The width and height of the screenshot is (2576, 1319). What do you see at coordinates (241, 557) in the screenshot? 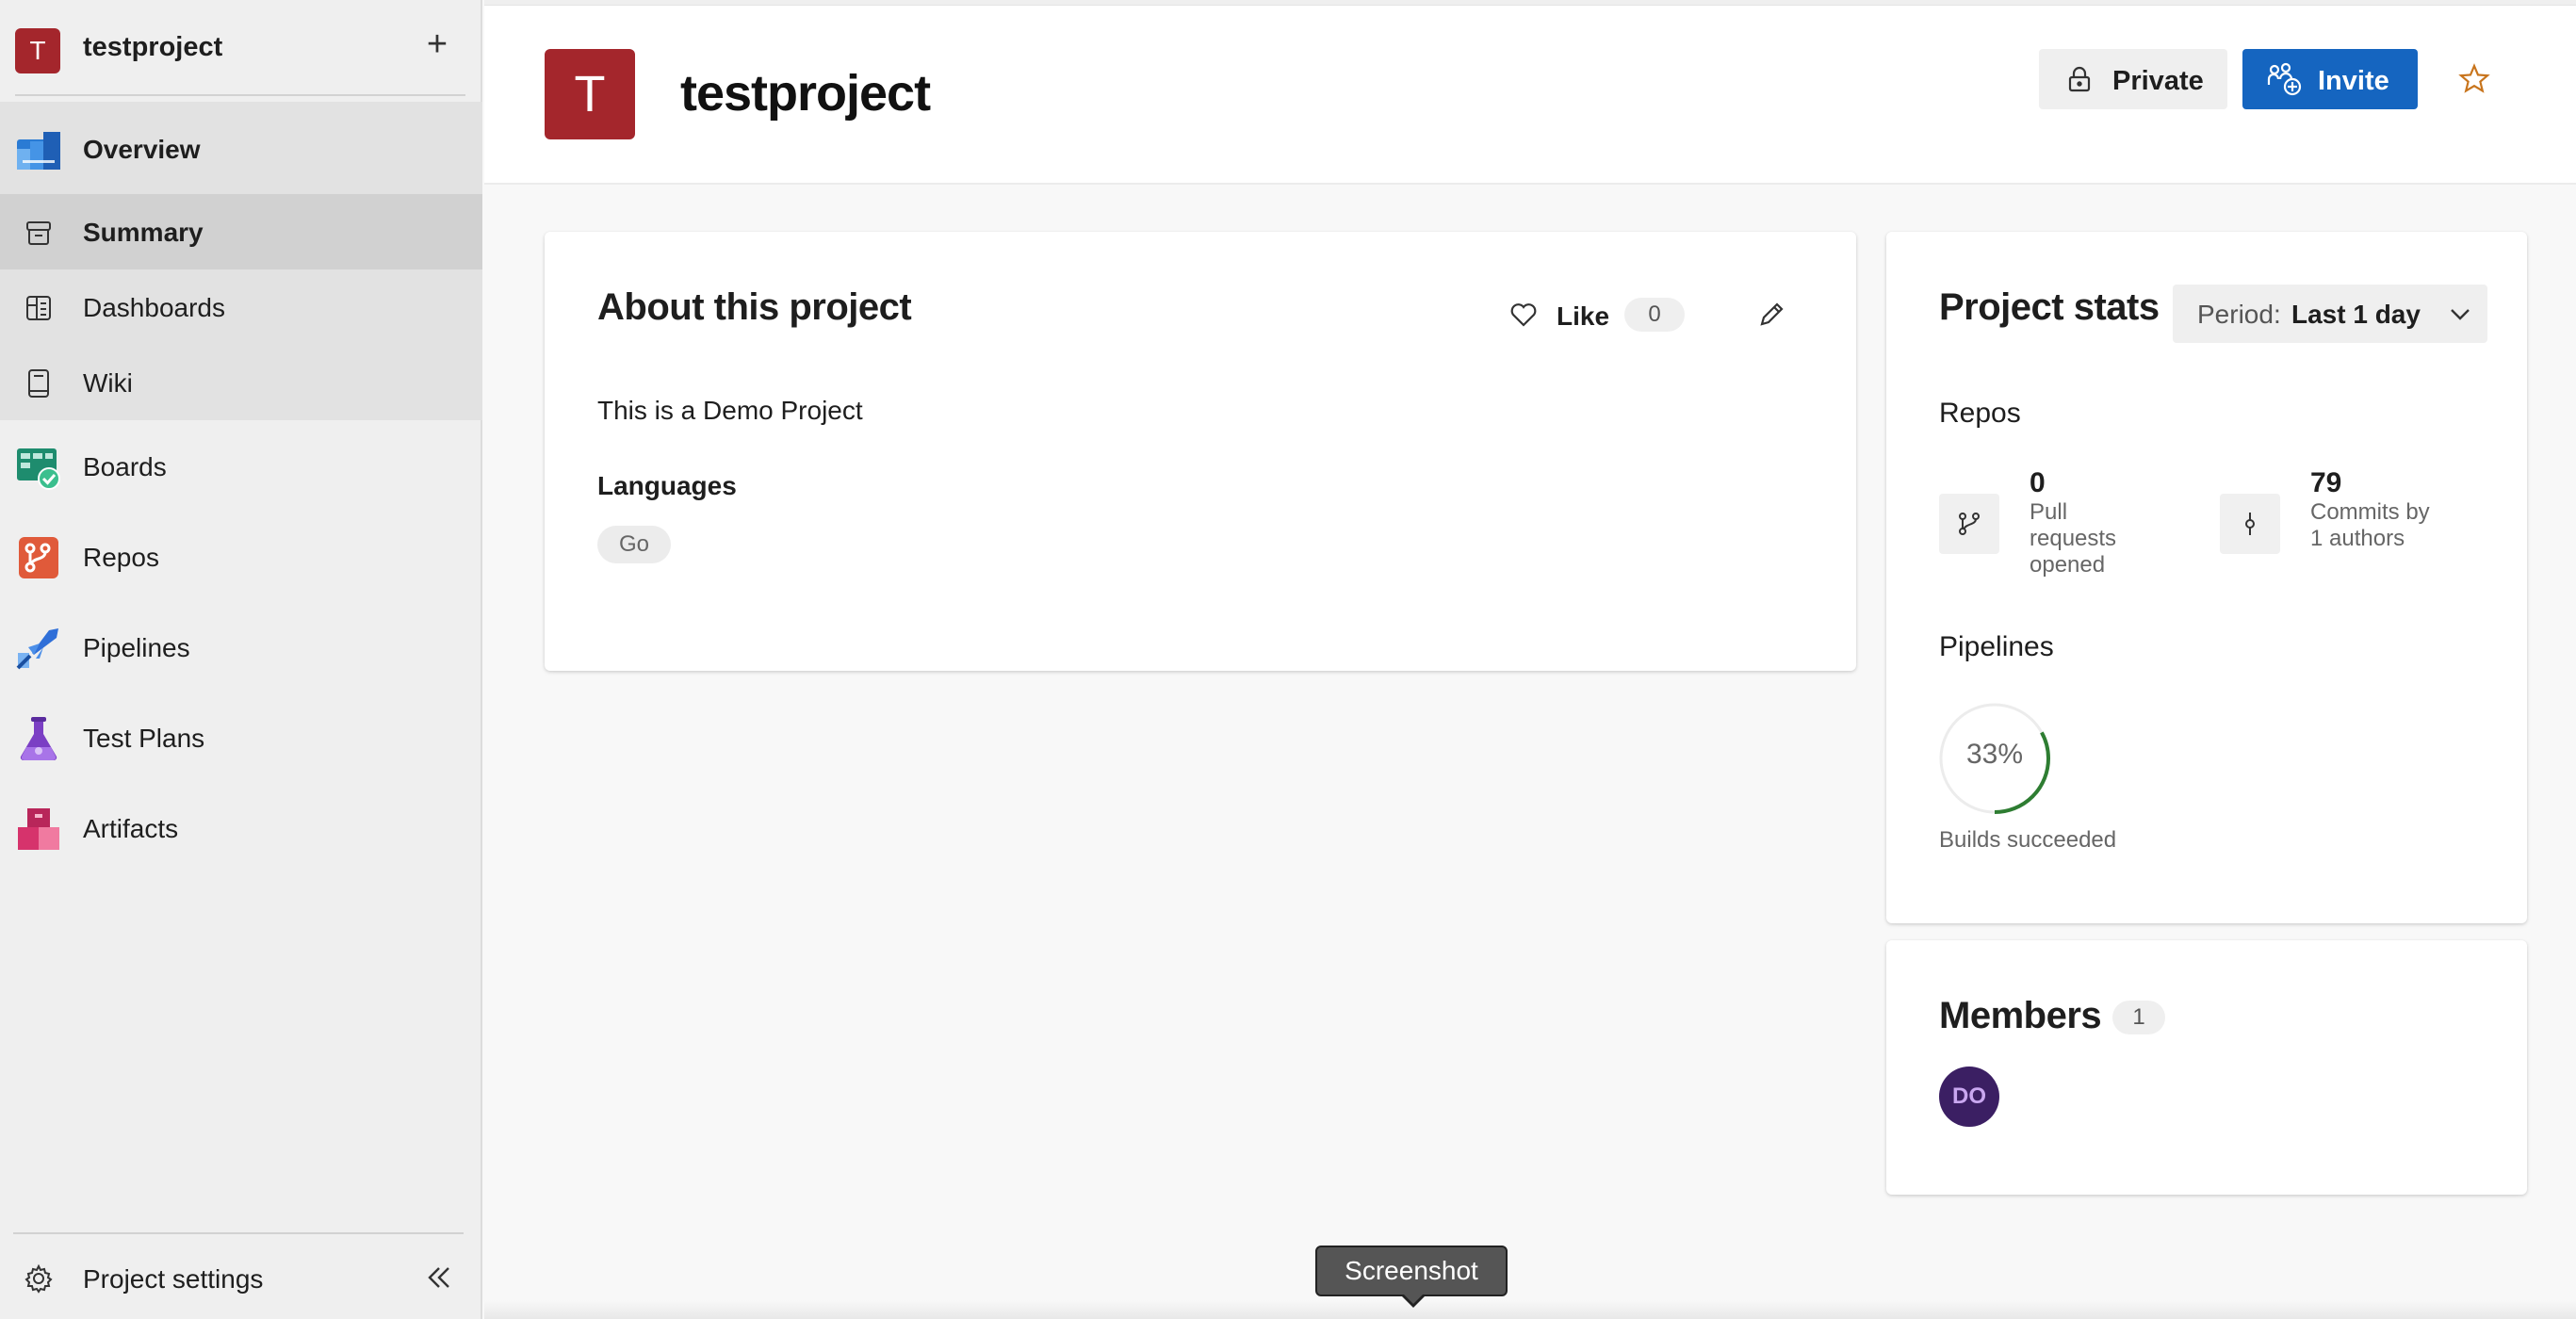
I see `sidebar-item-repos: Repos` at bounding box center [241, 557].